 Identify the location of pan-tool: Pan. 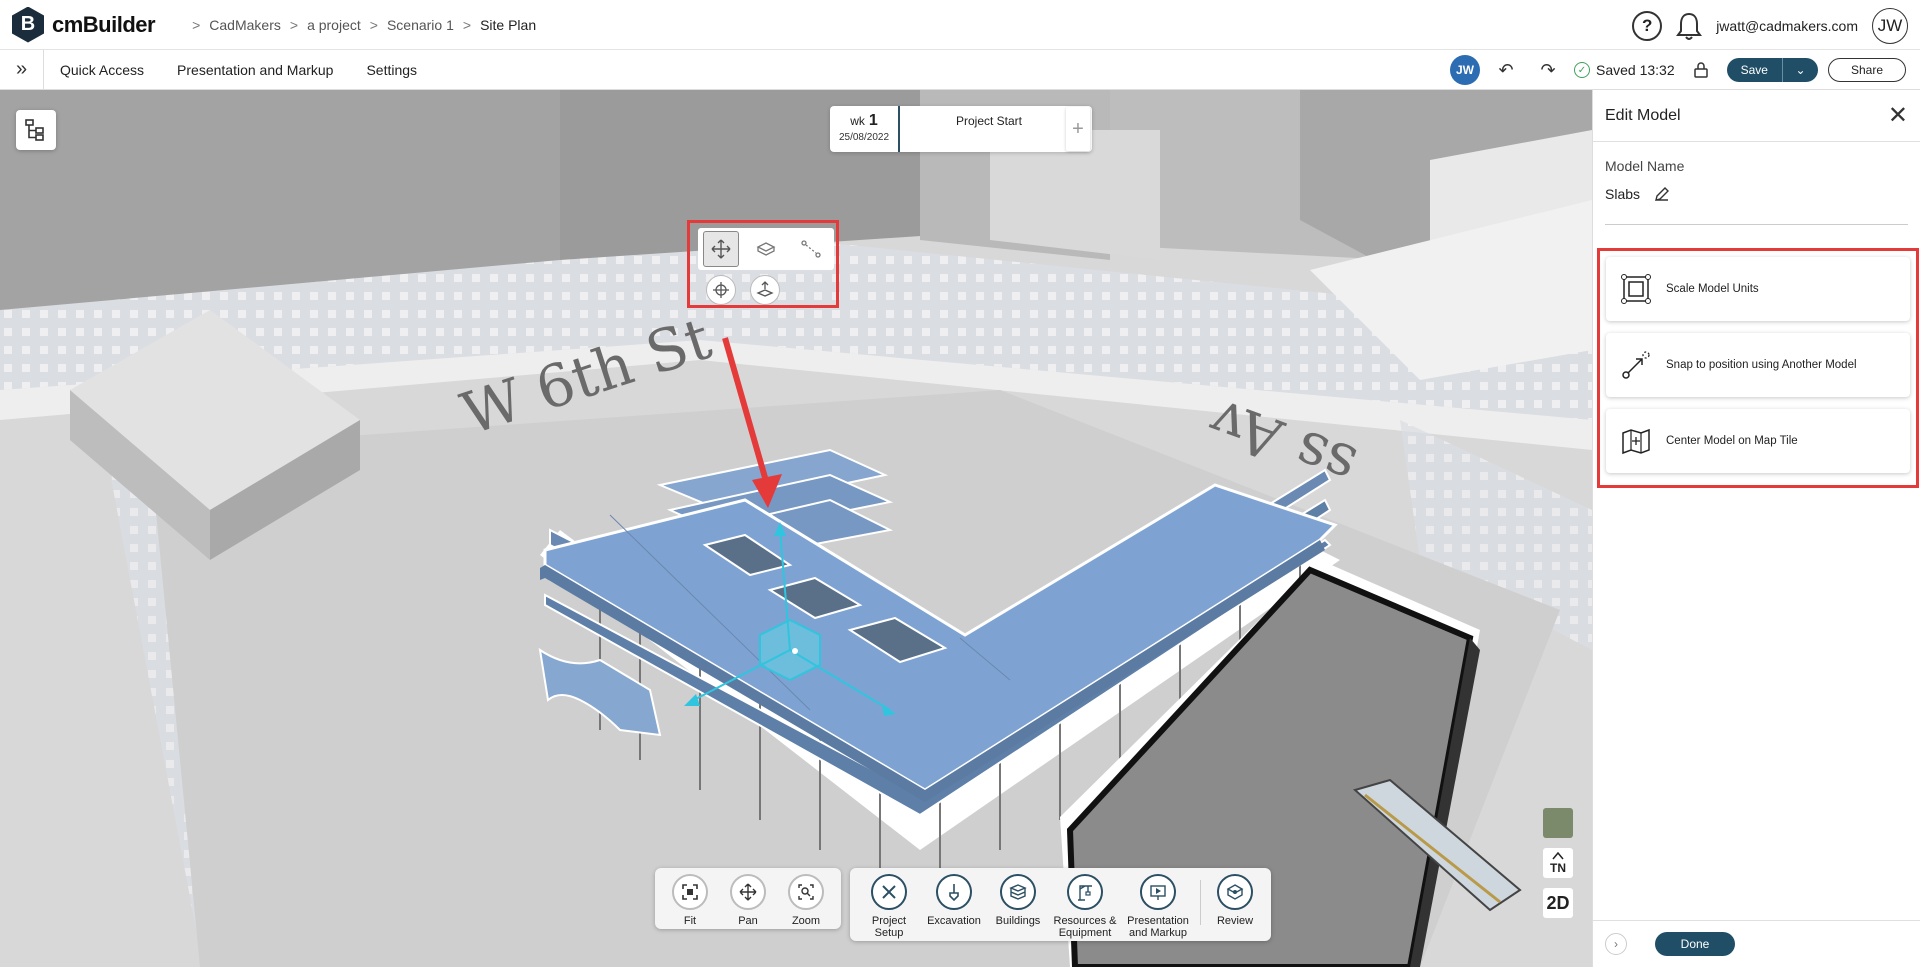
(748, 900).